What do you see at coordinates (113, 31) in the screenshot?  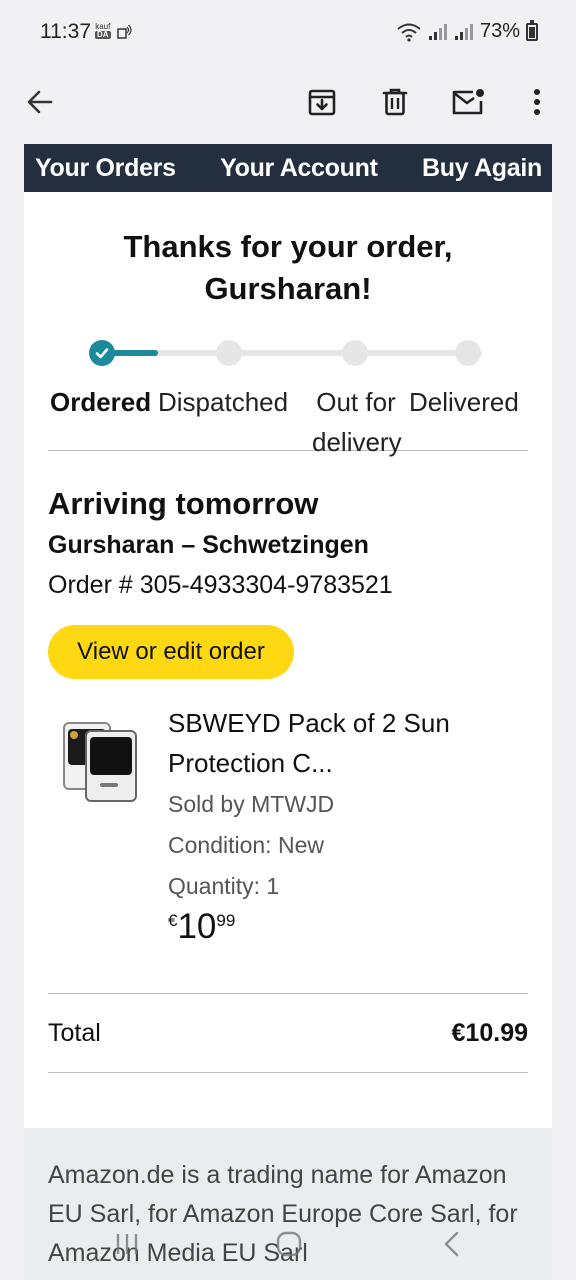 I see `status-notification-icons: kauf DA` at bounding box center [113, 31].